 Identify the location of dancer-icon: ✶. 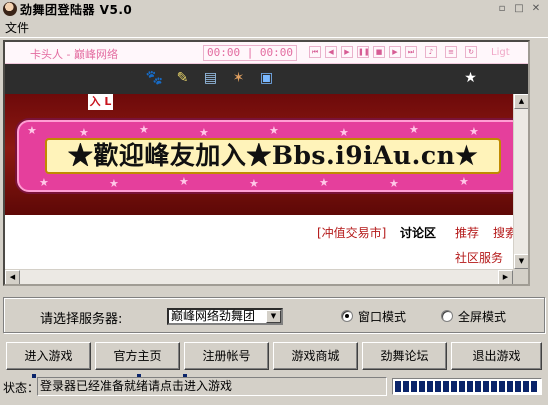
(238, 78).